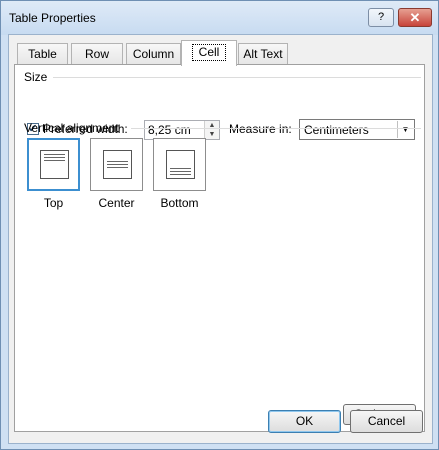 This screenshot has width=439, height=450. What do you see at coordinates (169, 130) in the screenshot?
I see `preferred-width-value: 8,25 cm` at bounding box center [169, 130].